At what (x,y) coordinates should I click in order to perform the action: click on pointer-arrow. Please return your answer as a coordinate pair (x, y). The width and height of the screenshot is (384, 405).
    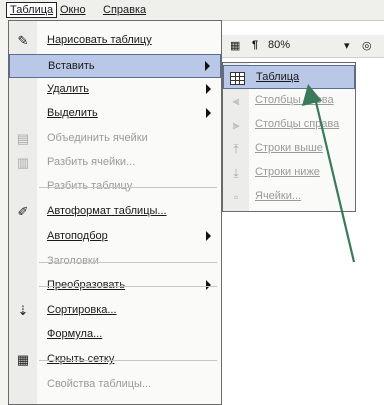
    Looking at the image, I should click on (329, 173).